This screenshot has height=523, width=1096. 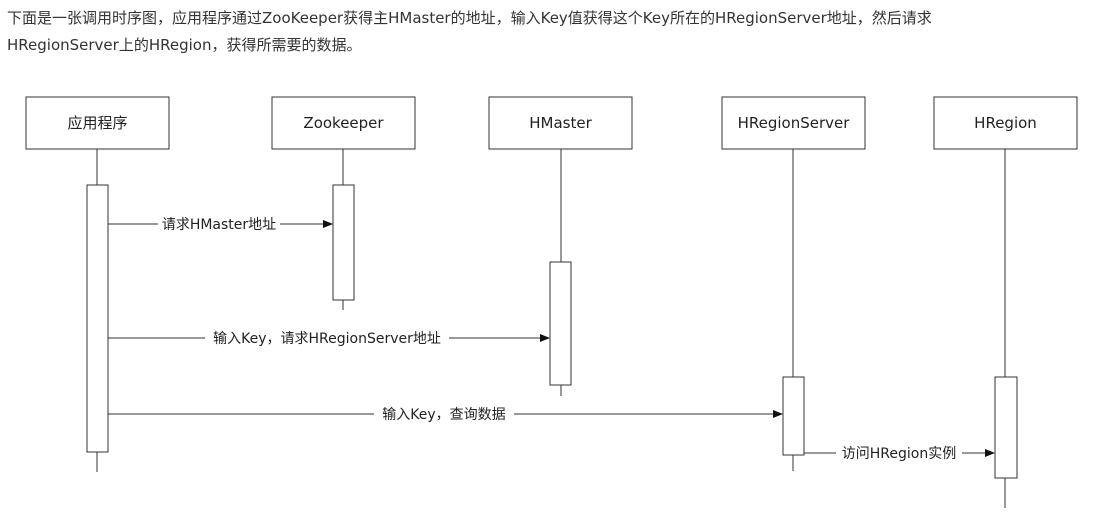 I want to click on participant-hregionserver: HRegionServer, so click(x=793, y=123).